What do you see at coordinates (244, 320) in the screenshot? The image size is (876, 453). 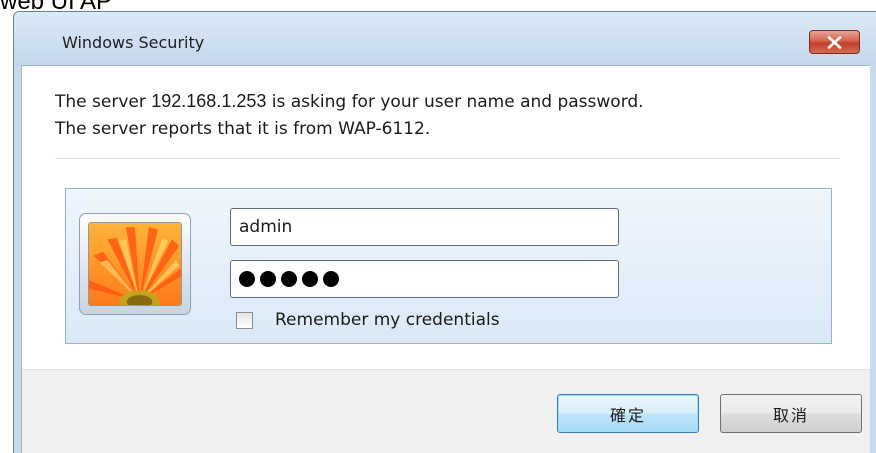 I see `remember-checkbox` at bounding box center [244, 320].